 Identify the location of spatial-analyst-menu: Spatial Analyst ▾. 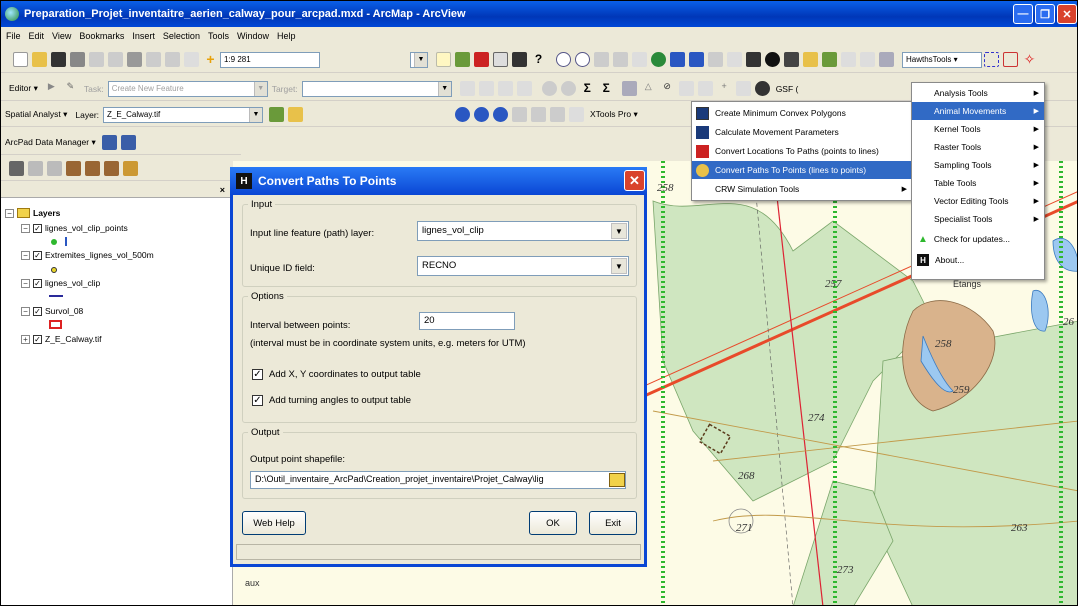
(36, 114).